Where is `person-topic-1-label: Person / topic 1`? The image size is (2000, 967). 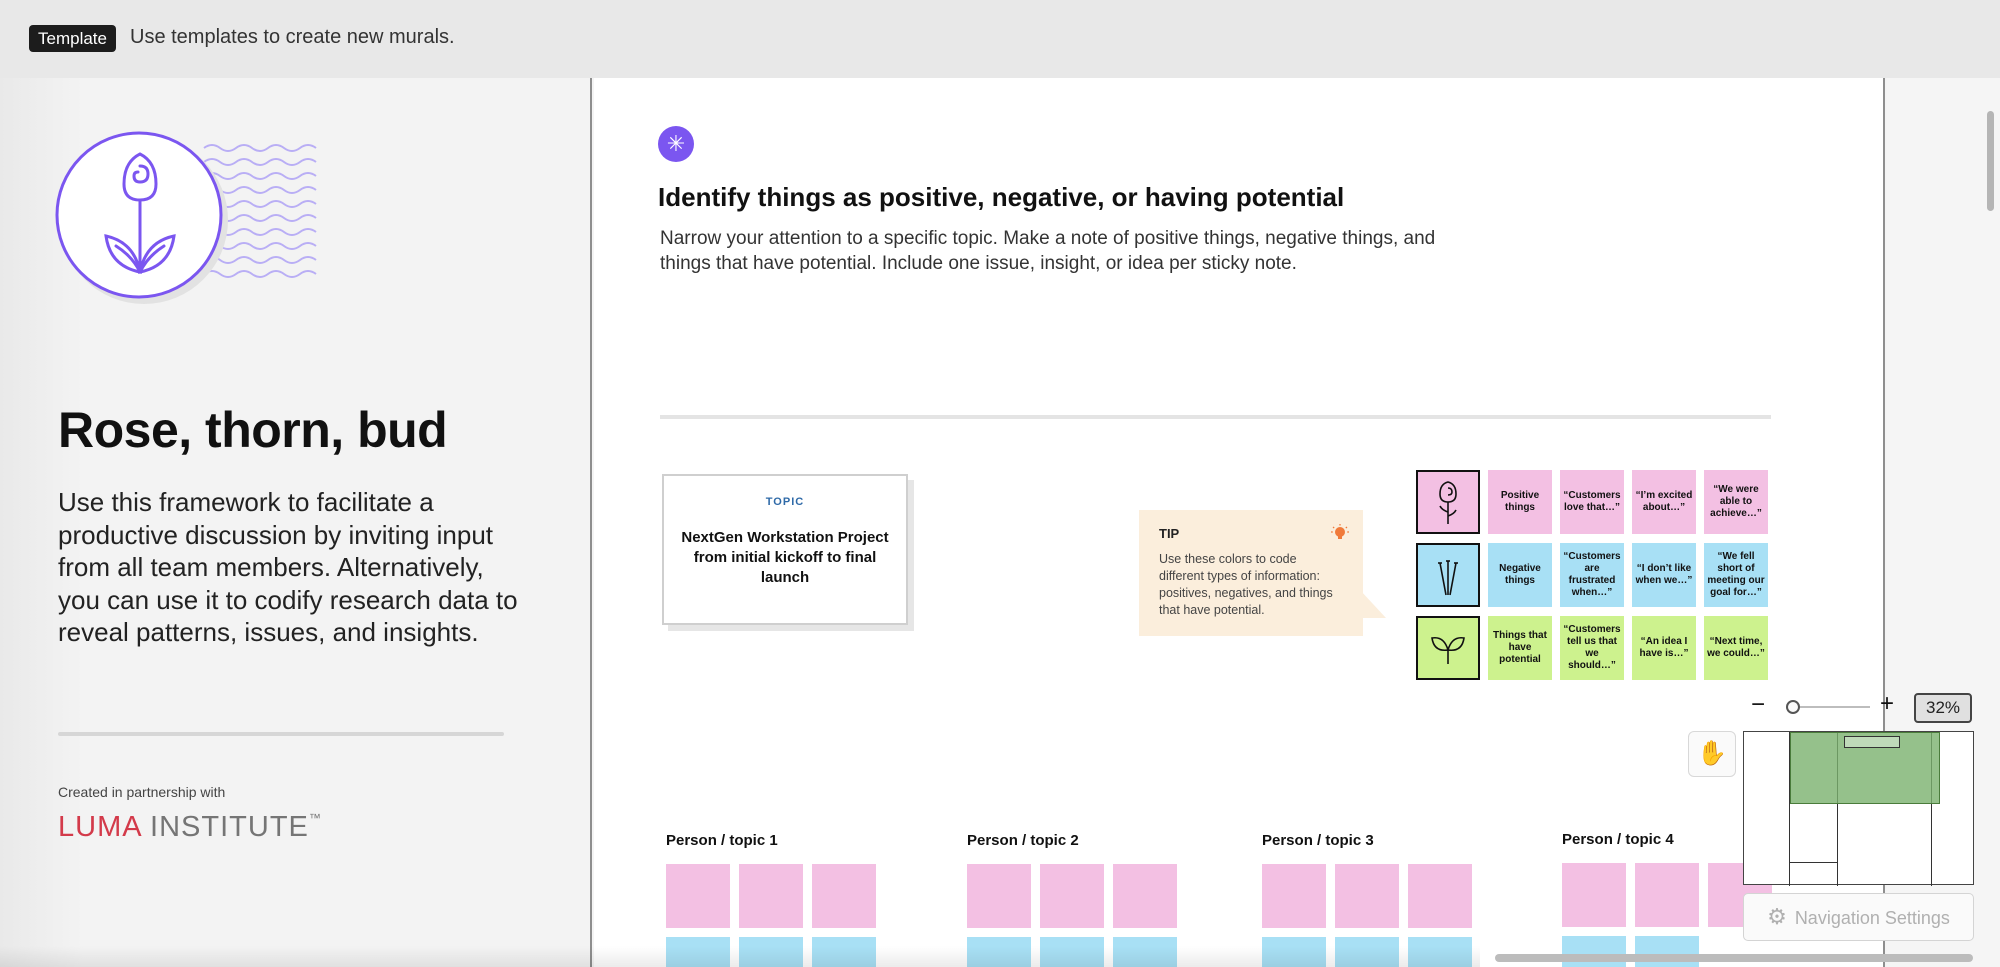 person-topic-1-label: Person / topic 1 is located at coordinates (722, 840).